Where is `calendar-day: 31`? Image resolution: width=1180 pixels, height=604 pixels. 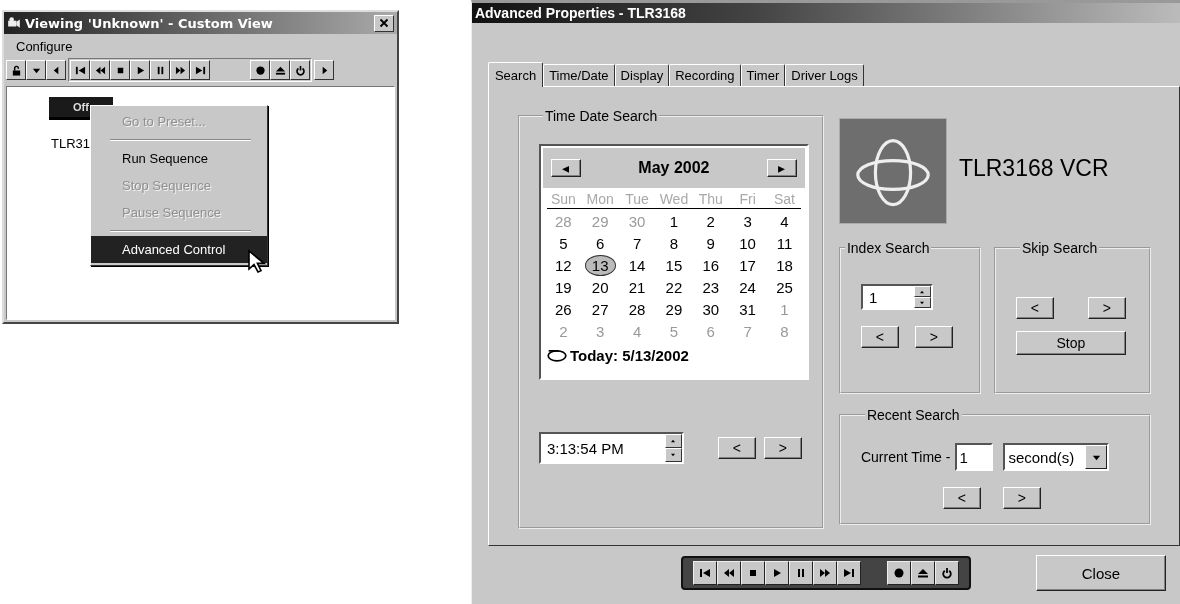
calendar-day: 31 is located at coordinates (747, 310).